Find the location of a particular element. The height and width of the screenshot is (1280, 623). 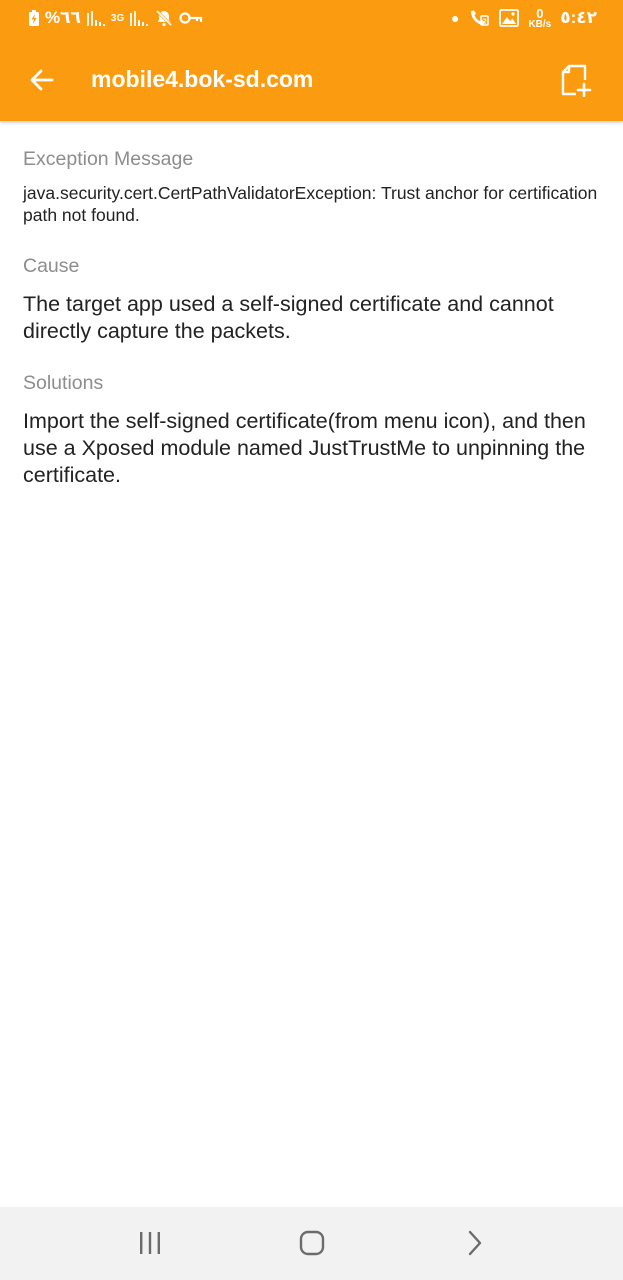

back-button is located at coordinates (42, 80).